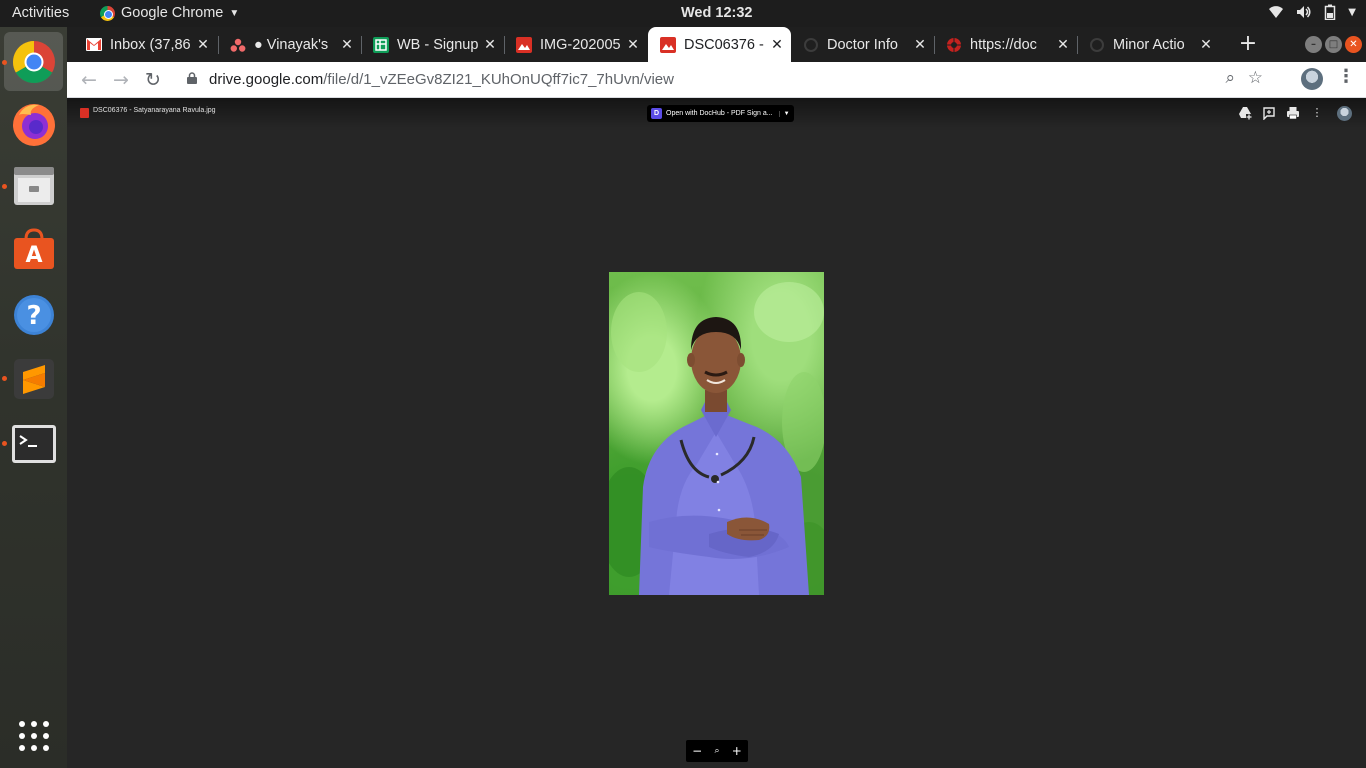 This screenshot has height=768, width=1366. What do you see at coordinates (580, 44) in the screenshot?
I see `tab-title: IMG-202005` at bounding box center [580, 44].